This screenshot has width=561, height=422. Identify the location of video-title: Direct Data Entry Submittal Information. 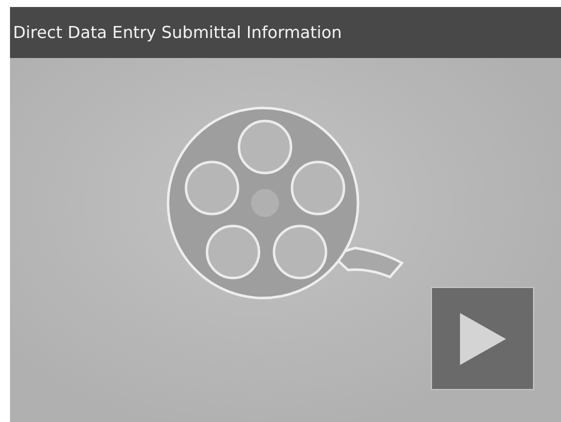
(177, 32).